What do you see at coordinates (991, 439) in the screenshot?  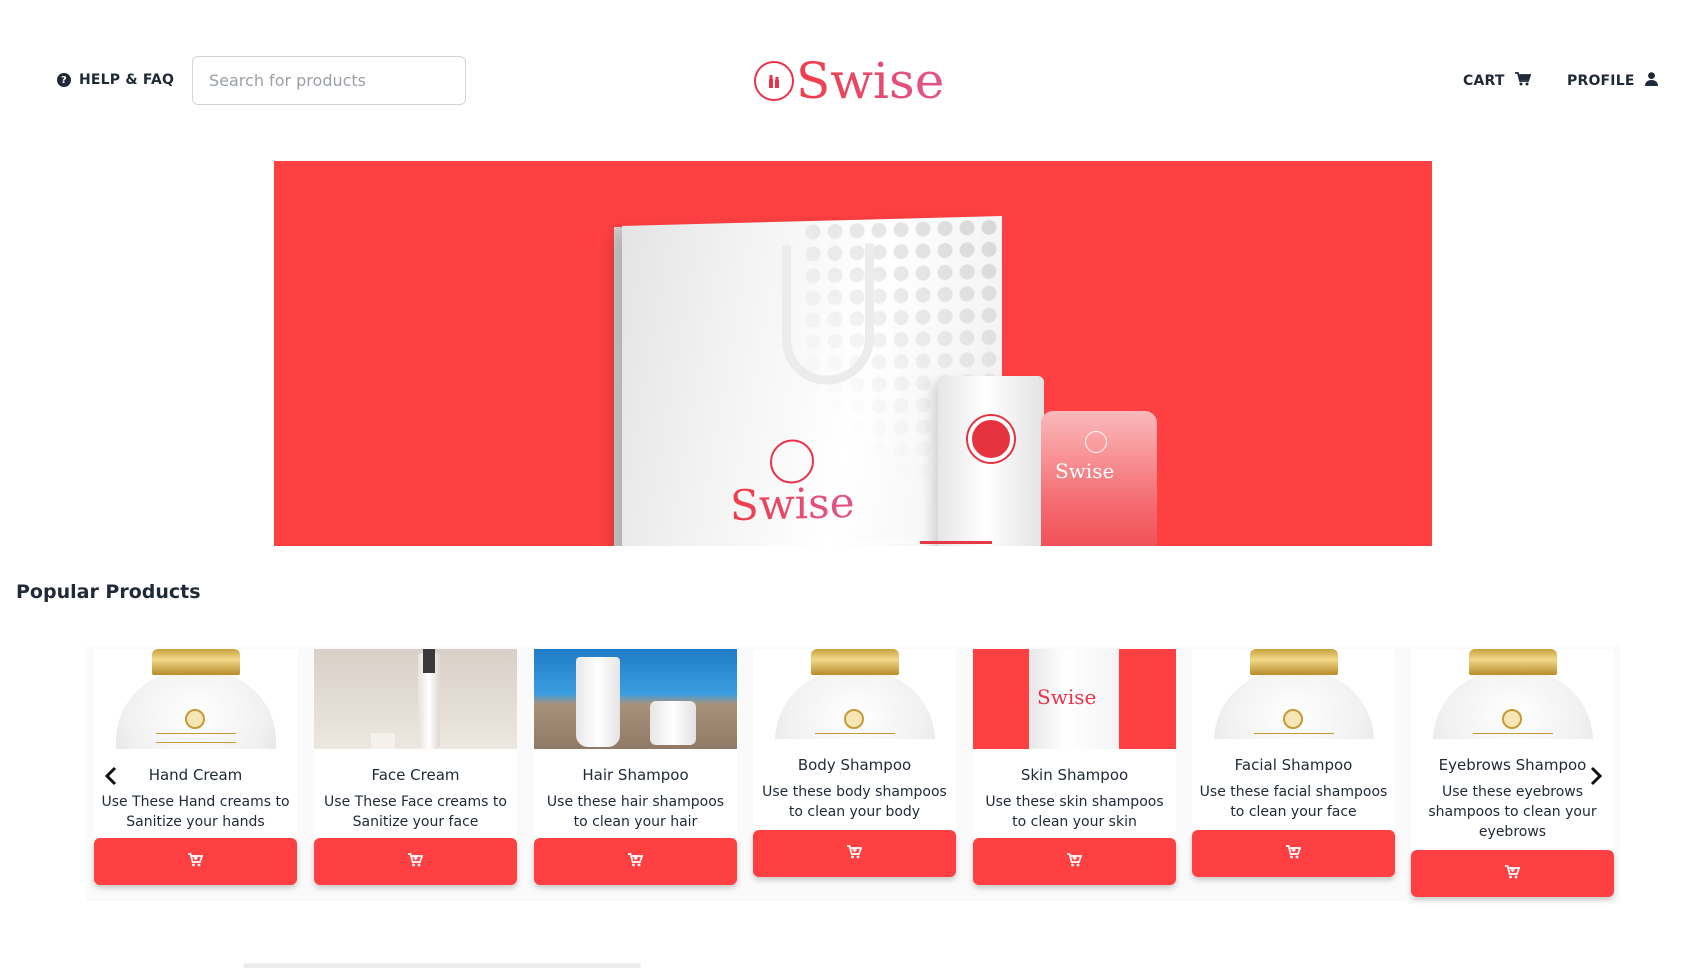 I see `tube-logo-icon` at bounding box center [991, 439].